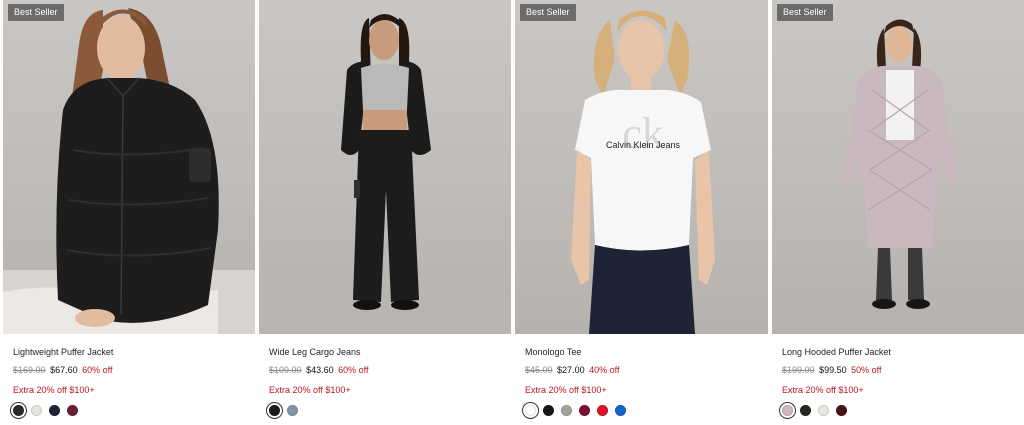 The image size is (1024, 425). Describe the element at coordinates (643, 133) in the screenshot. I see `svg-text: ck` at that location.